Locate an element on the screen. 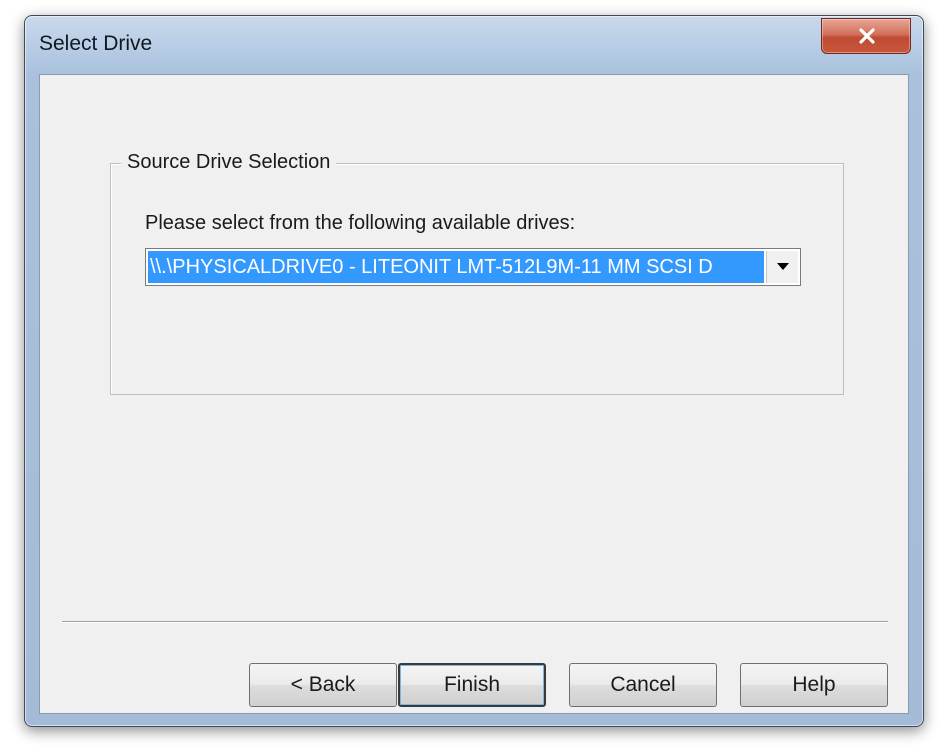 The image size is (942, 748). back-button: < Back is located at coordinates (323, 685).